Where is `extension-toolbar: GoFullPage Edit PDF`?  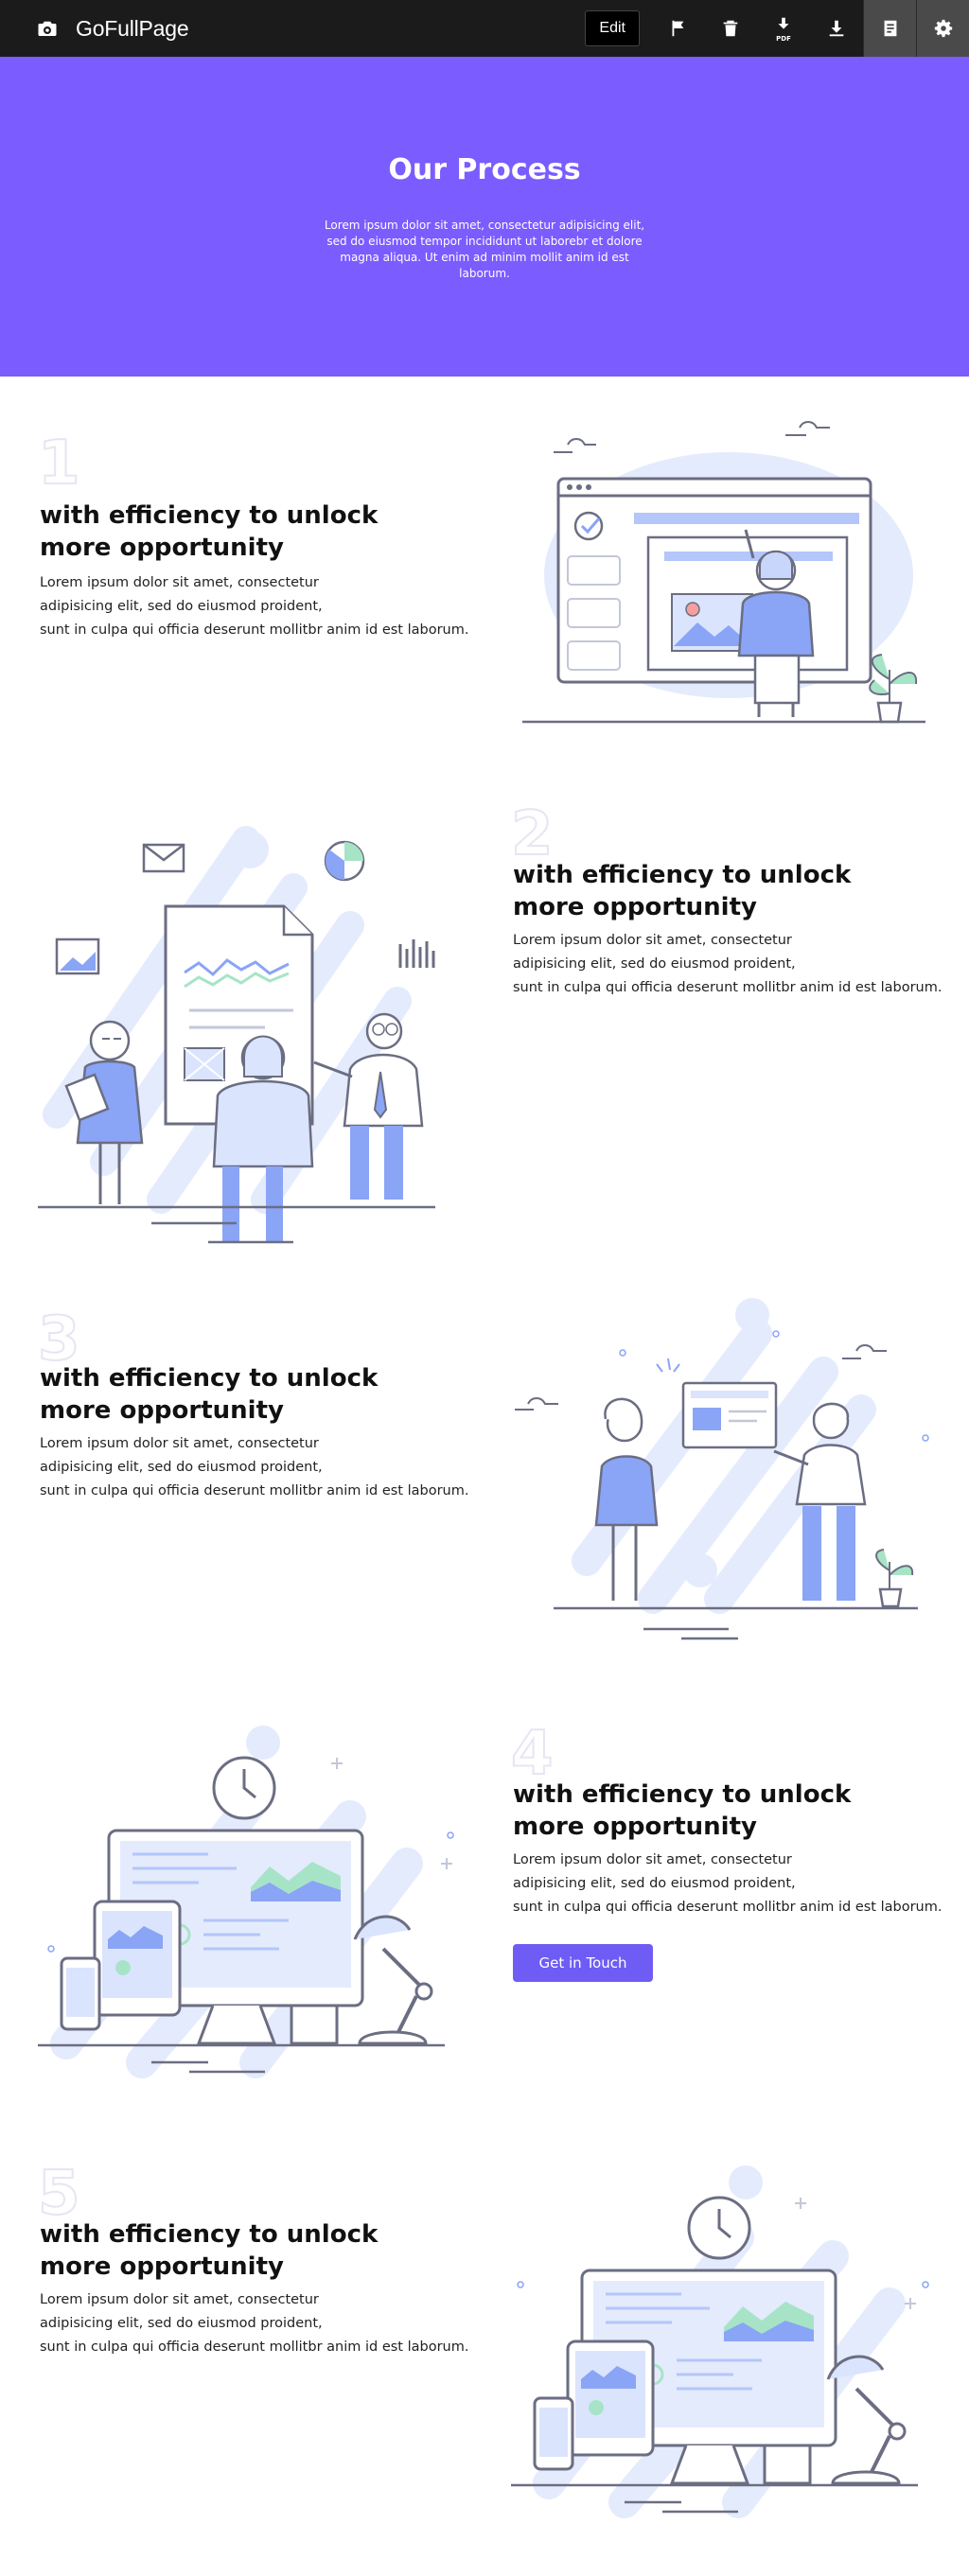
extension-toolbar: GoFullPage Edit PDF is located at coordinates (484, 29).